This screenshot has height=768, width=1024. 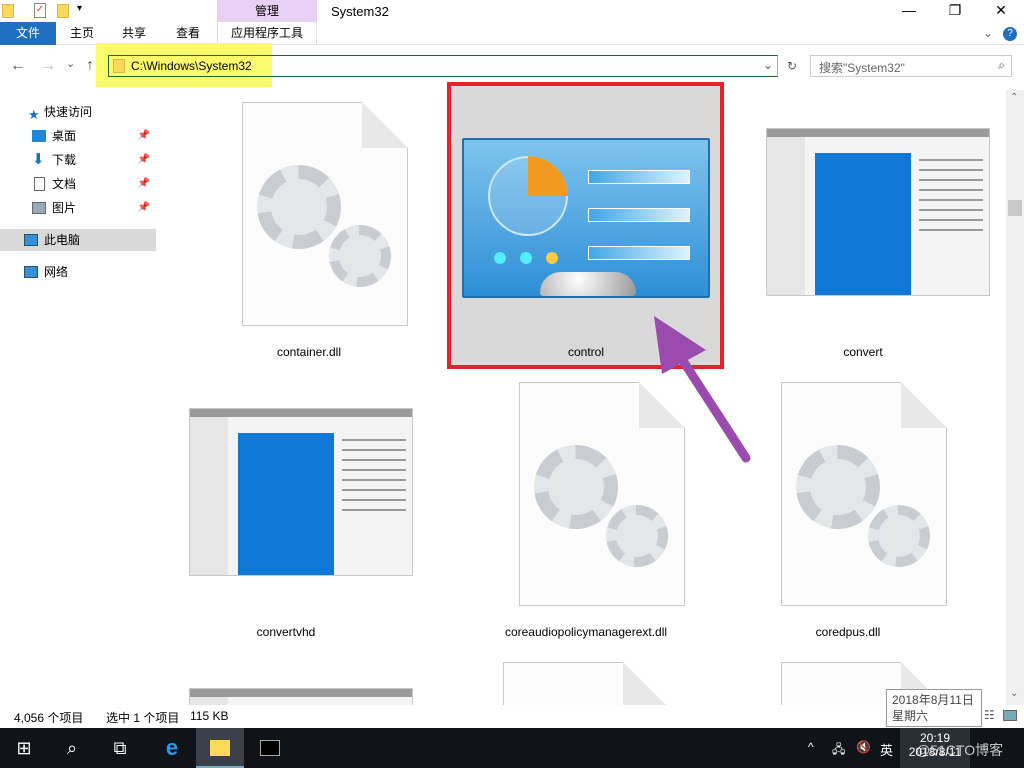 What do you see at coordinates (811, 747) in the screenshot?
I see `show-hidden-icons-button: ^` at bounding box center [811, 747].